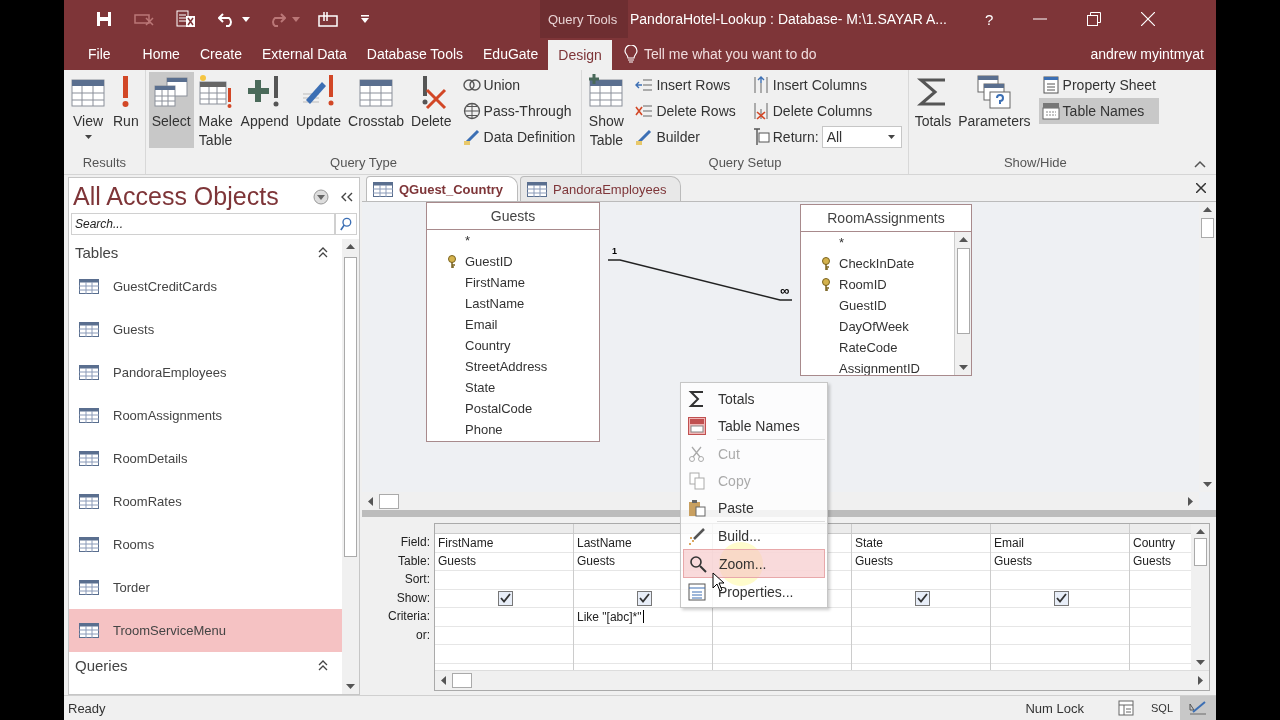  Describe the element at coordinates (187, 196) in the screenshot. I see `nav-pane-title: All Access Objects` at that location.